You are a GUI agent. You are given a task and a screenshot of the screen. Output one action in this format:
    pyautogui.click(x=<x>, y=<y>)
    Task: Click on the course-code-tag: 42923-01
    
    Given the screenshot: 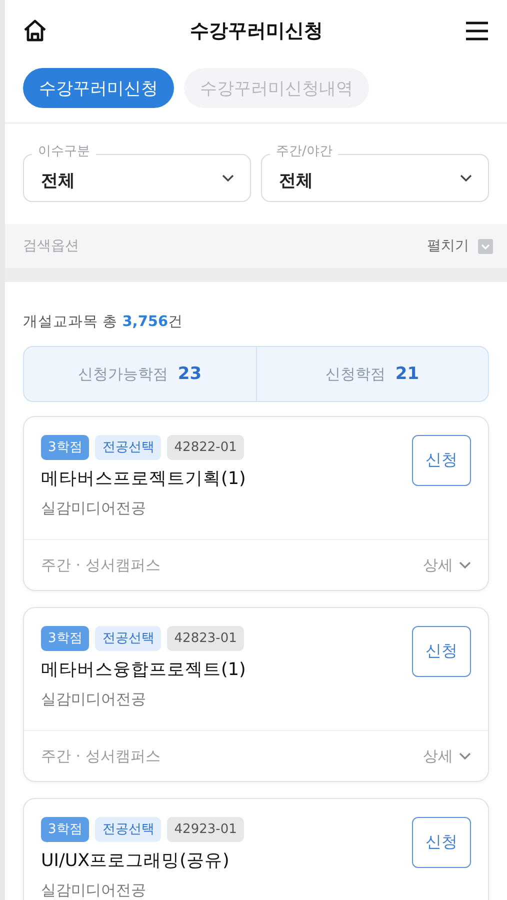 What is the action you would take?
    pyautogui.click(x=205, y=829)
    